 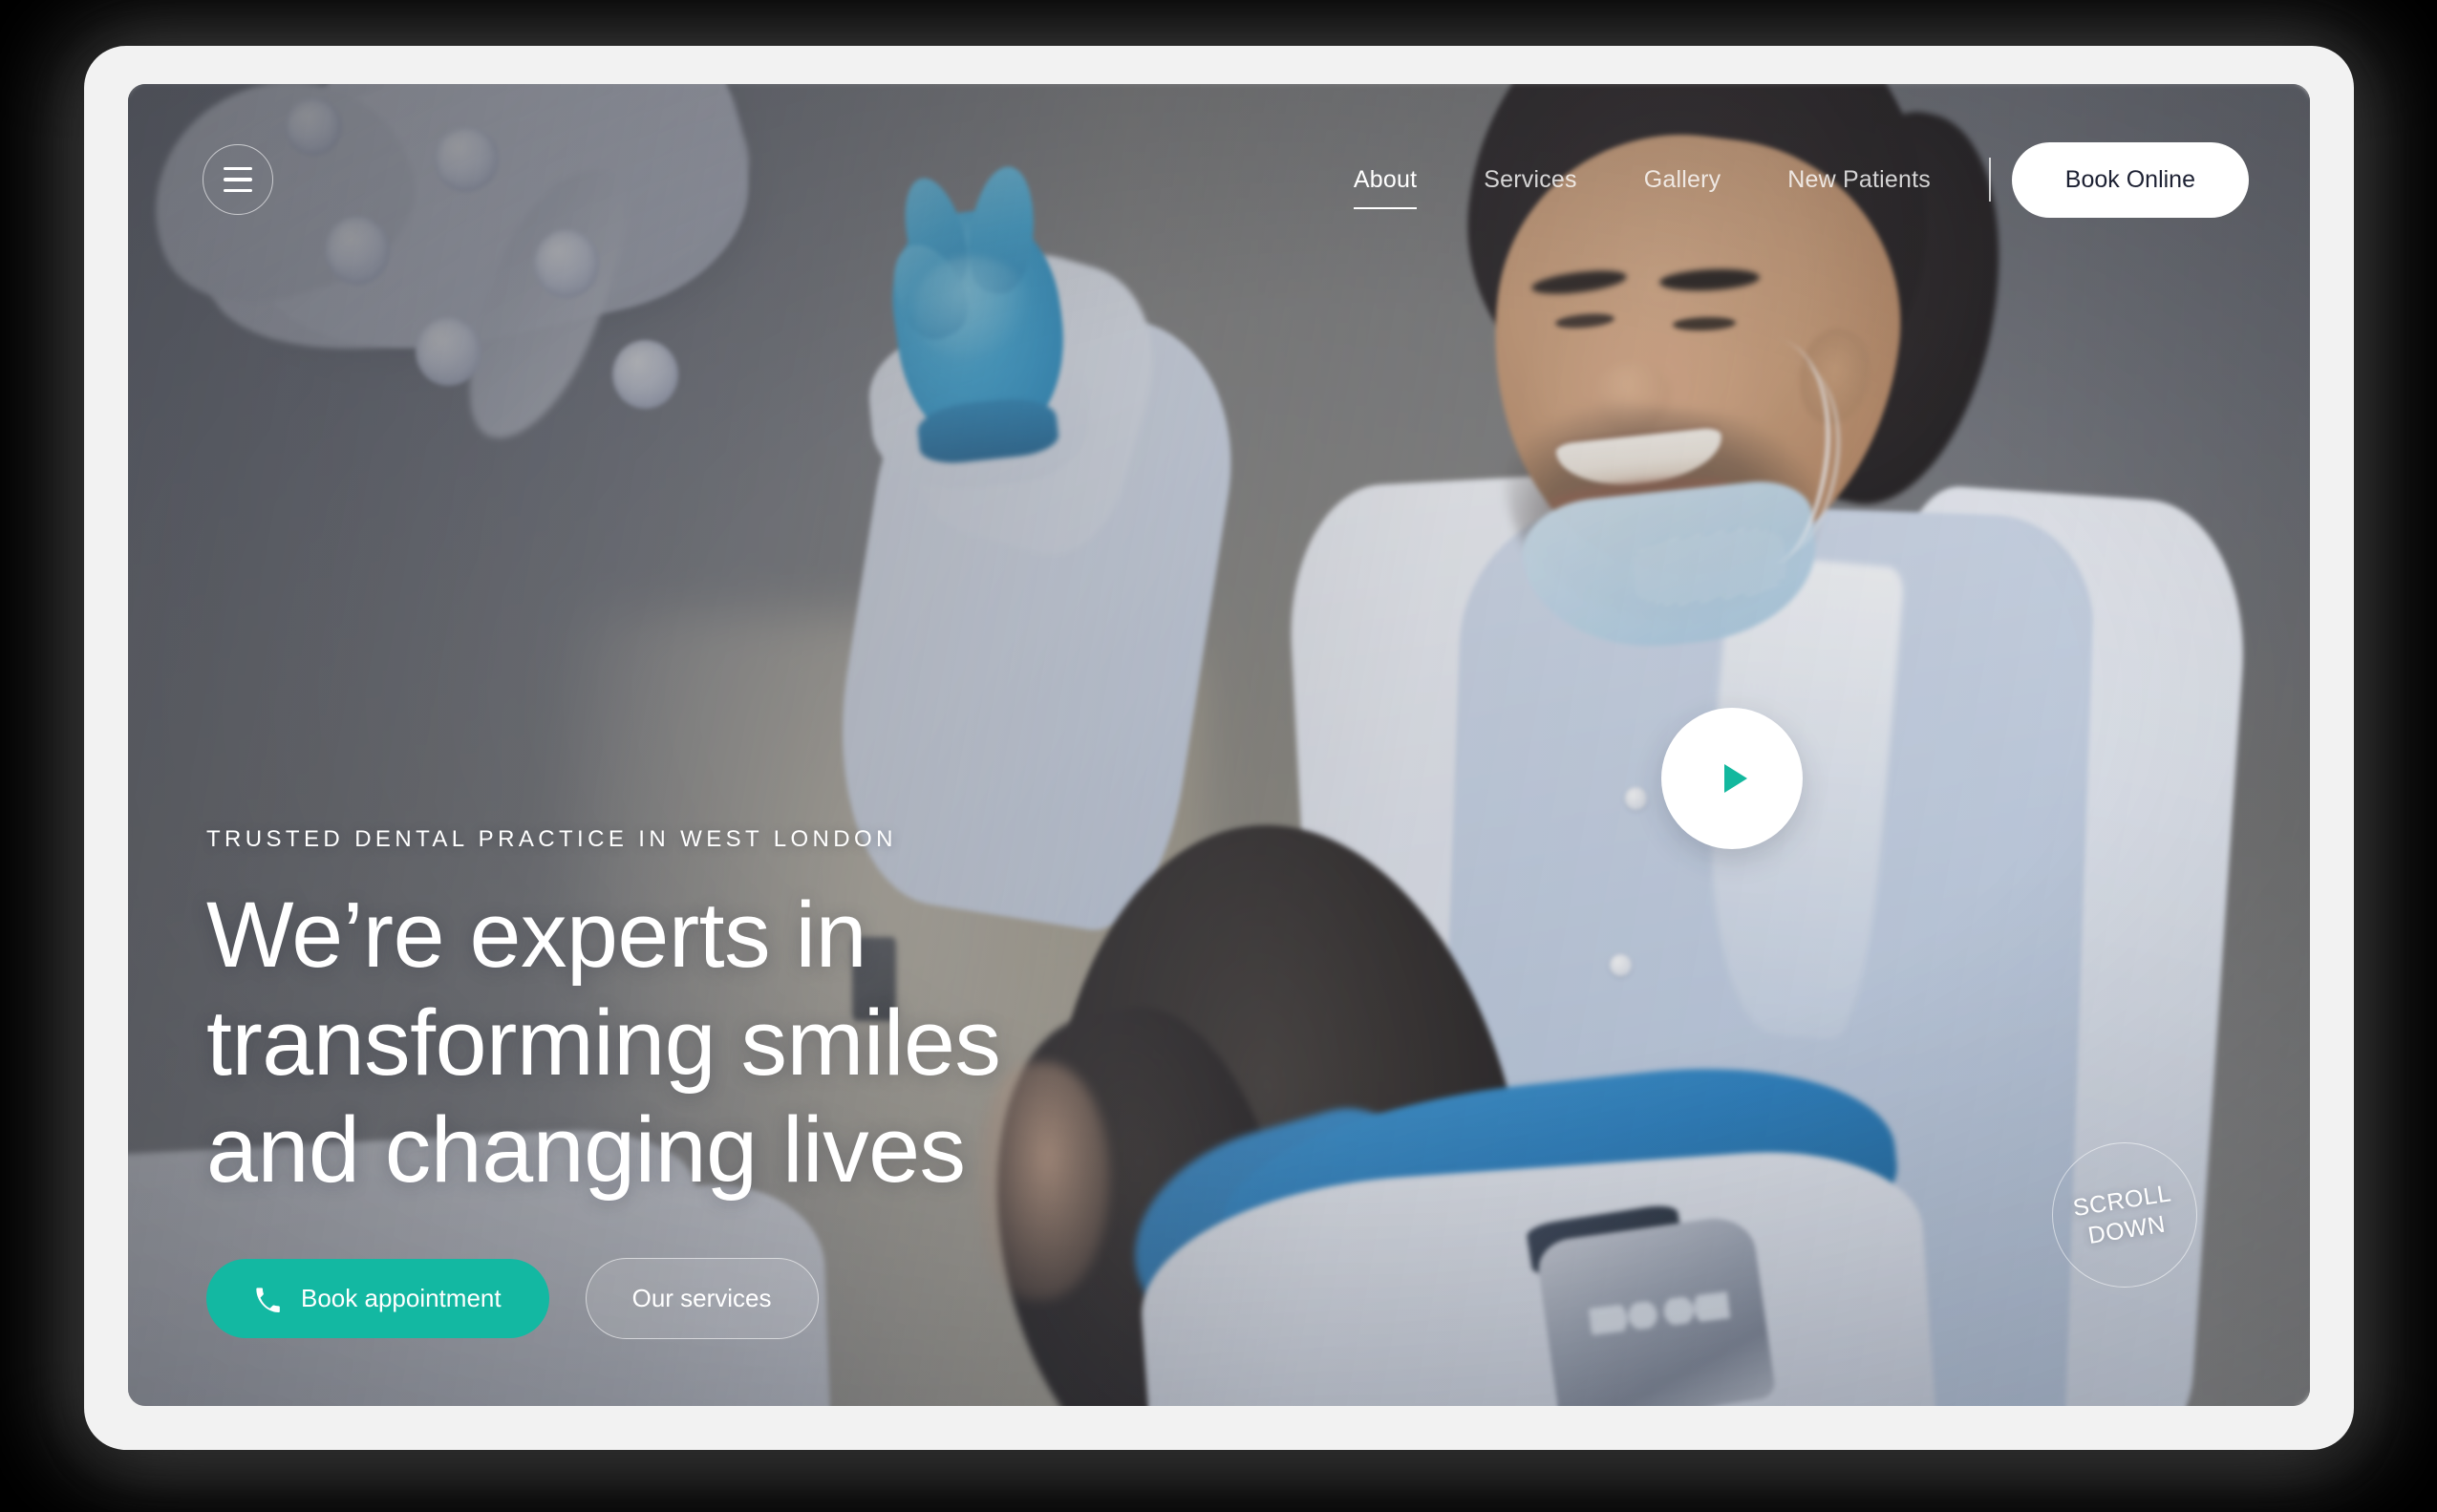 I want to click on our-services-button: Our services, so click(x=702, y=1298).